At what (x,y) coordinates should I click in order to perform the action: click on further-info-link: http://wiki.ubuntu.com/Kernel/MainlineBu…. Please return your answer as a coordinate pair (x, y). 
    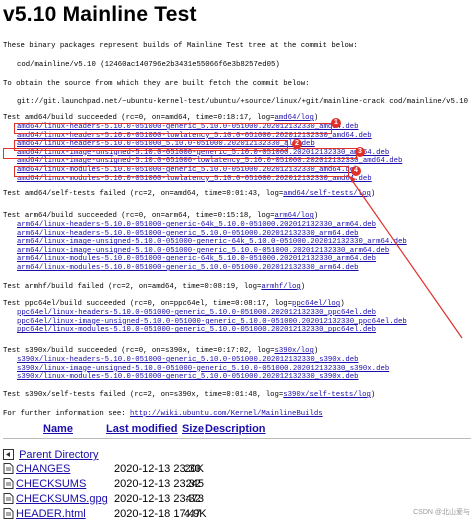
    Looking at the image, I should click on (226, 414).